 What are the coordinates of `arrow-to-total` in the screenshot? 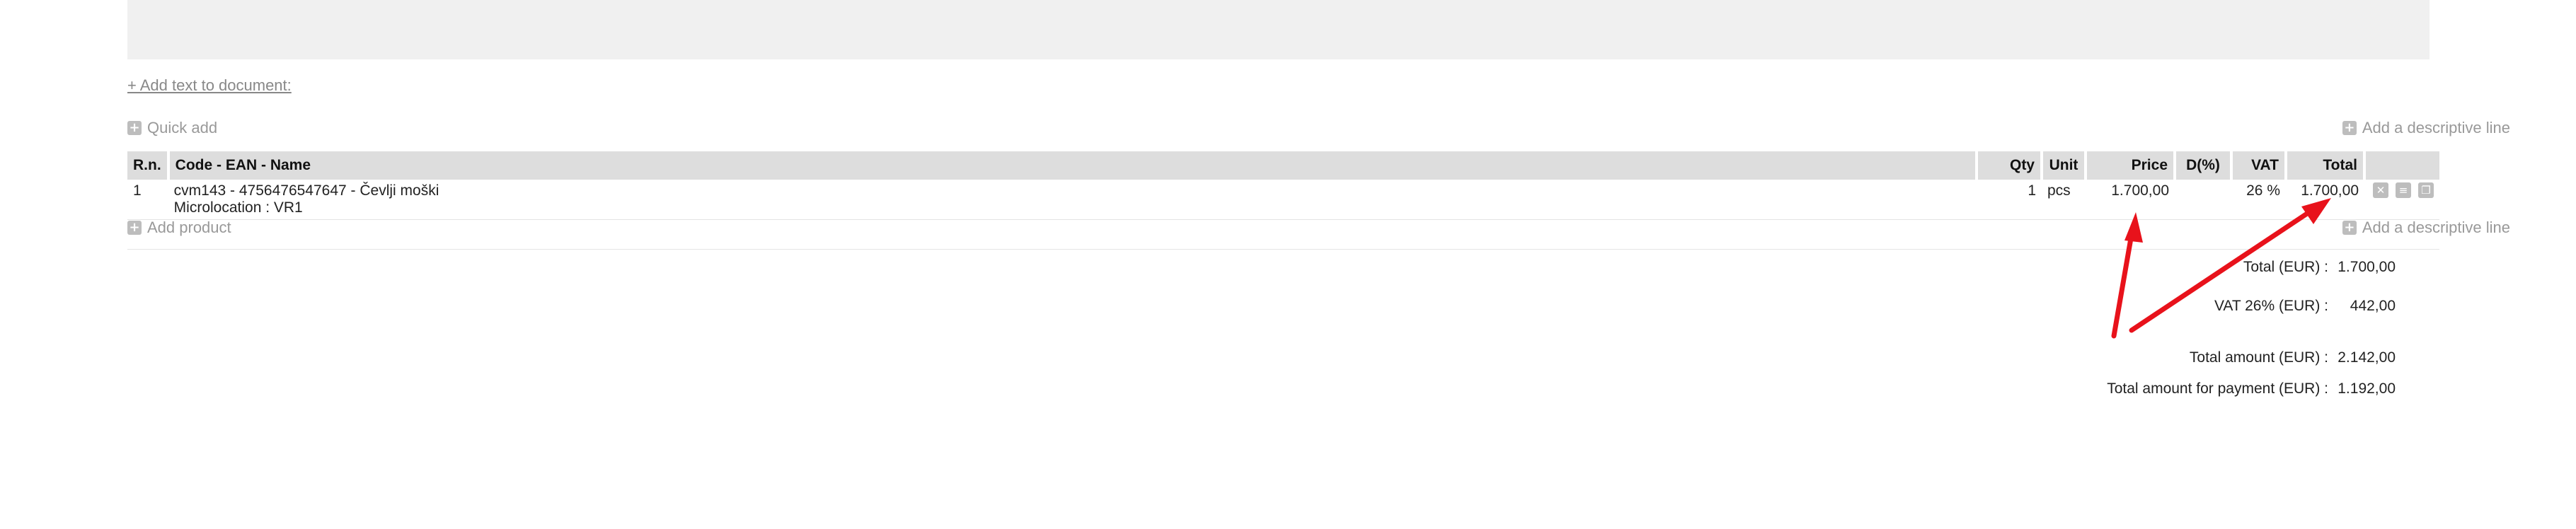 It's located at (2225, 268).